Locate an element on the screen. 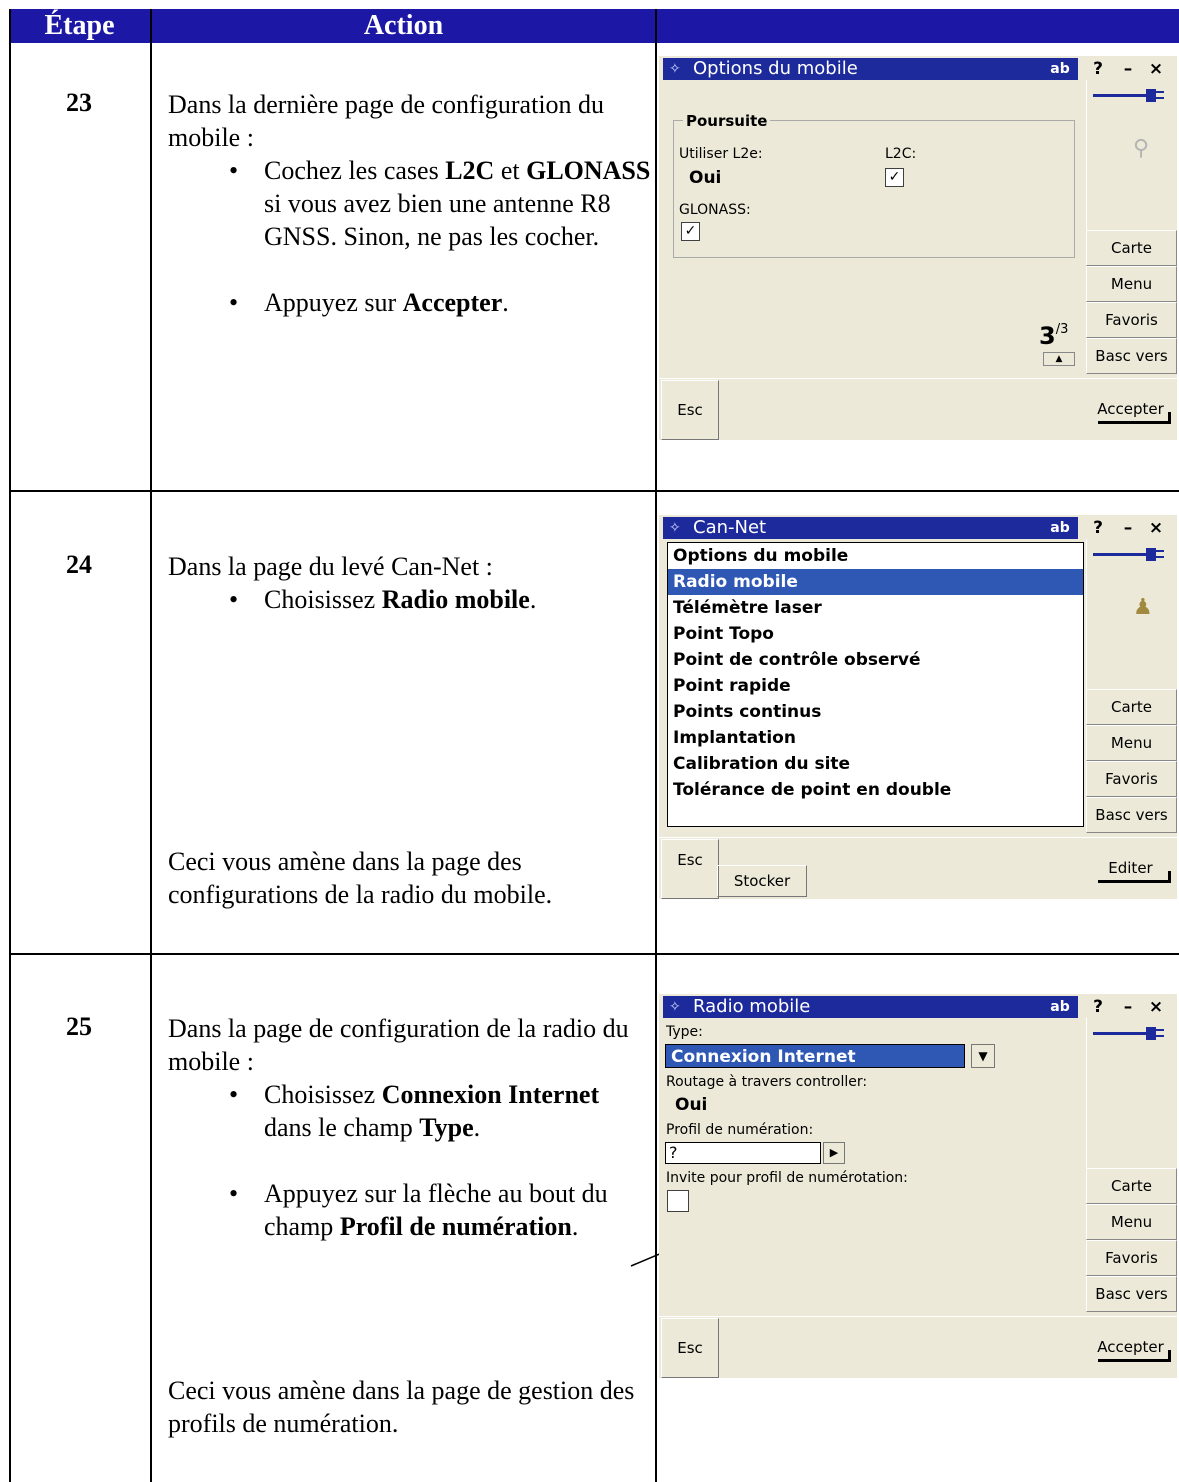  arrow-right-icon: ▶ is located at coordinates (834, 1153).